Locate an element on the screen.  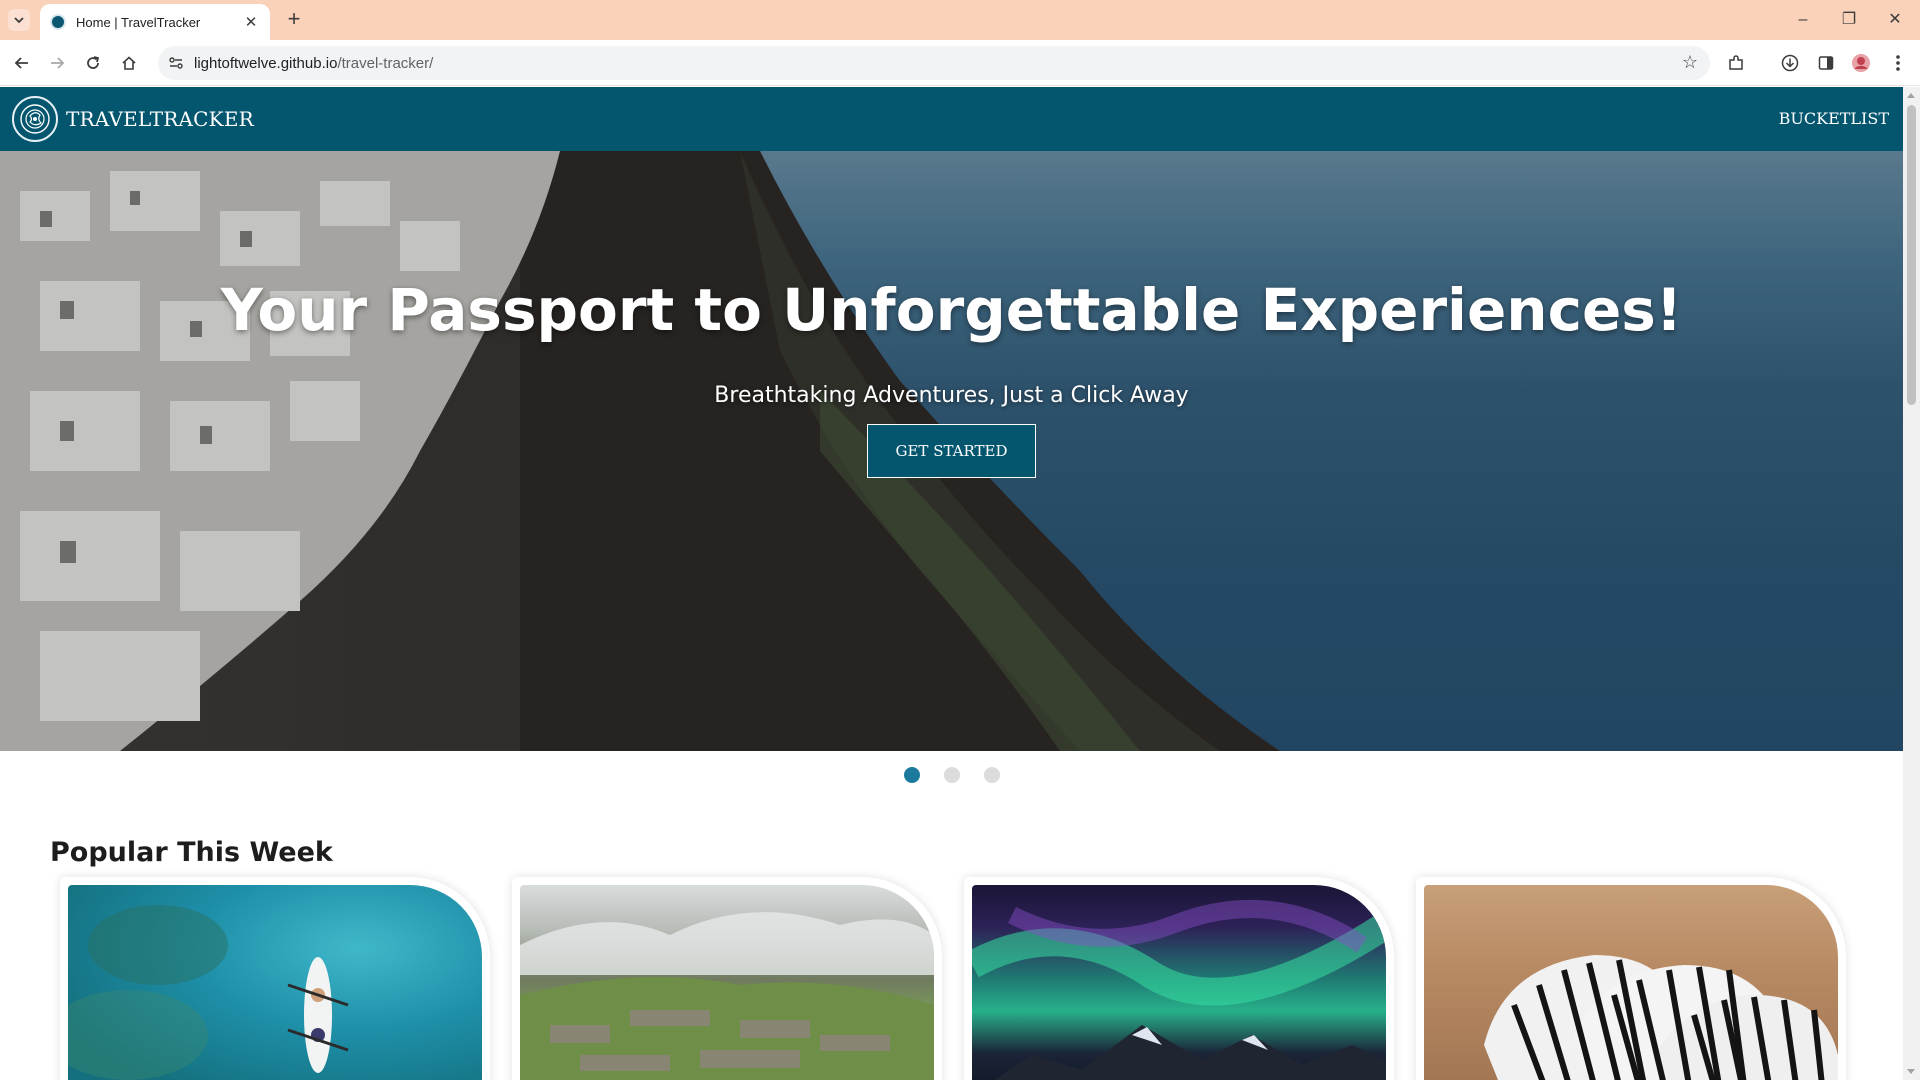
get-started-button: GET STARTED is located at coordinates (951, 451).